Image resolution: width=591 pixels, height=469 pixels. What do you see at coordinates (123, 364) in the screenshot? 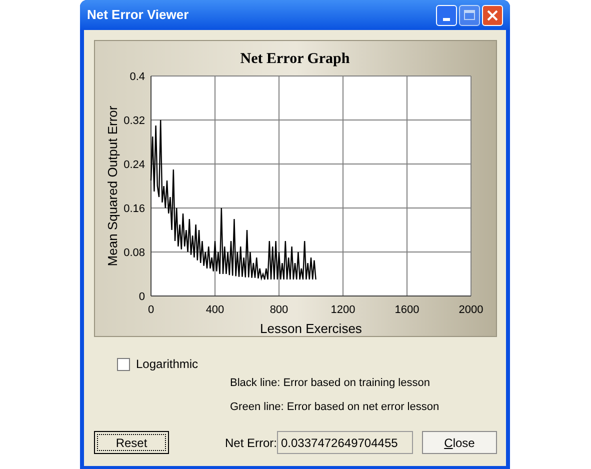
I see `checkbox` at bounding box center [123, 364].